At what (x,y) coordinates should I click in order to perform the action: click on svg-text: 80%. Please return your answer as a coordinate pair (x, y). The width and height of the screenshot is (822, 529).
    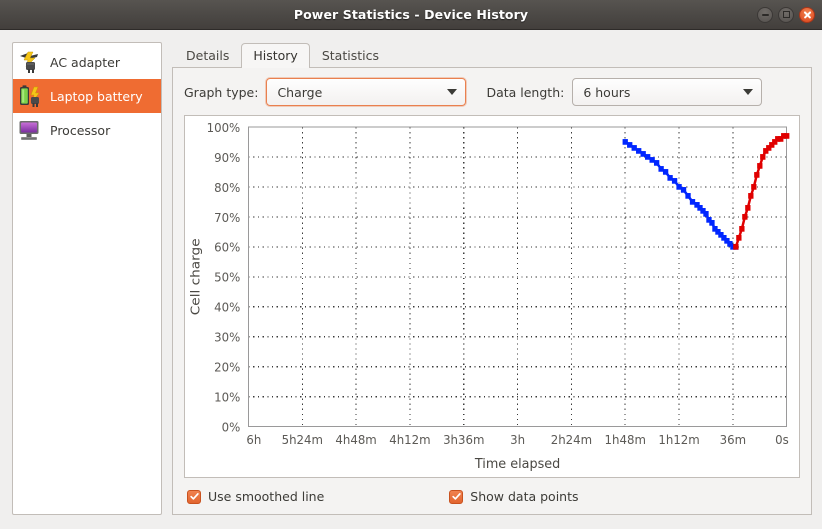
    Looking at the image, I should click on (227, 187).